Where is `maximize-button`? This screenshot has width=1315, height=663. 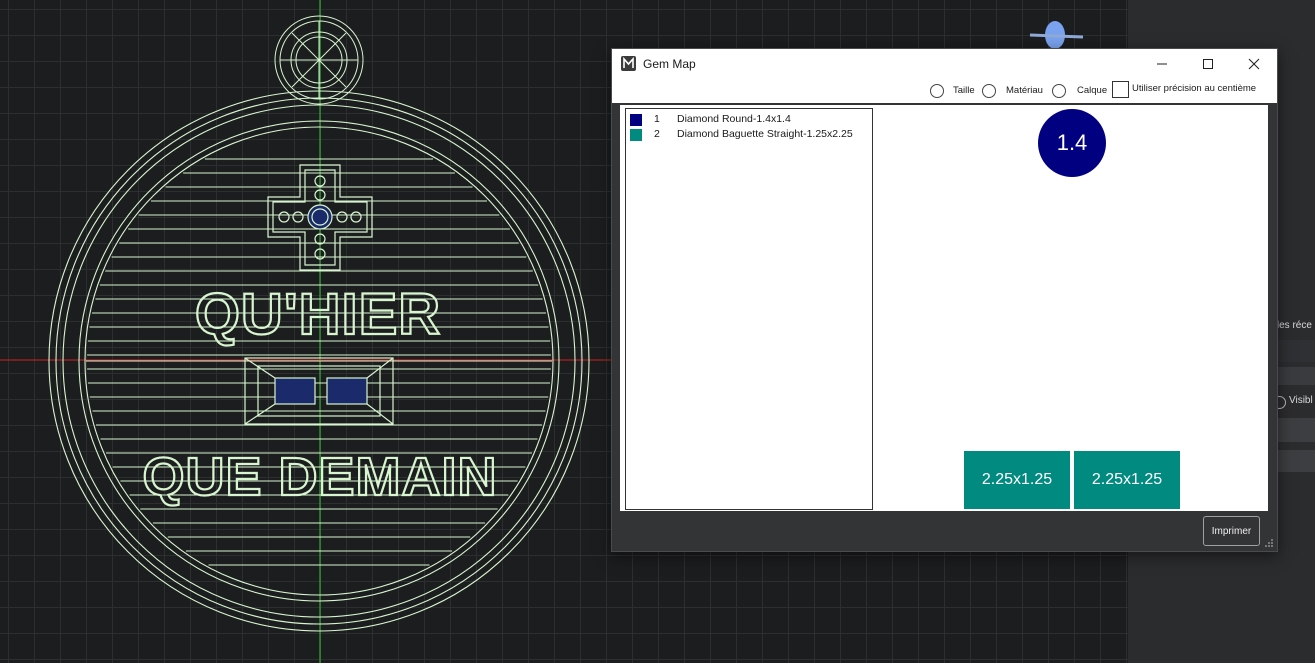 maximize-button is located at coordinates (1208, 64).